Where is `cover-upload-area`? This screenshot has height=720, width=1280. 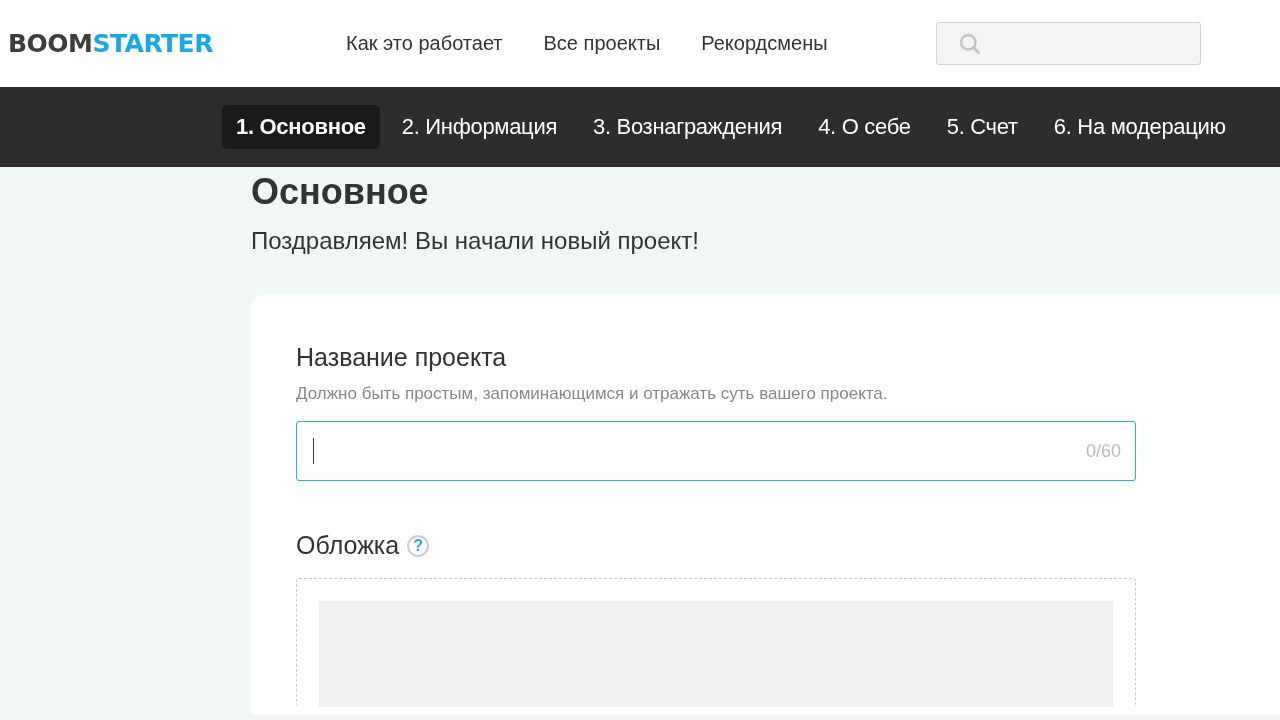
cover-upload-area is located at coordinates (716, 642).